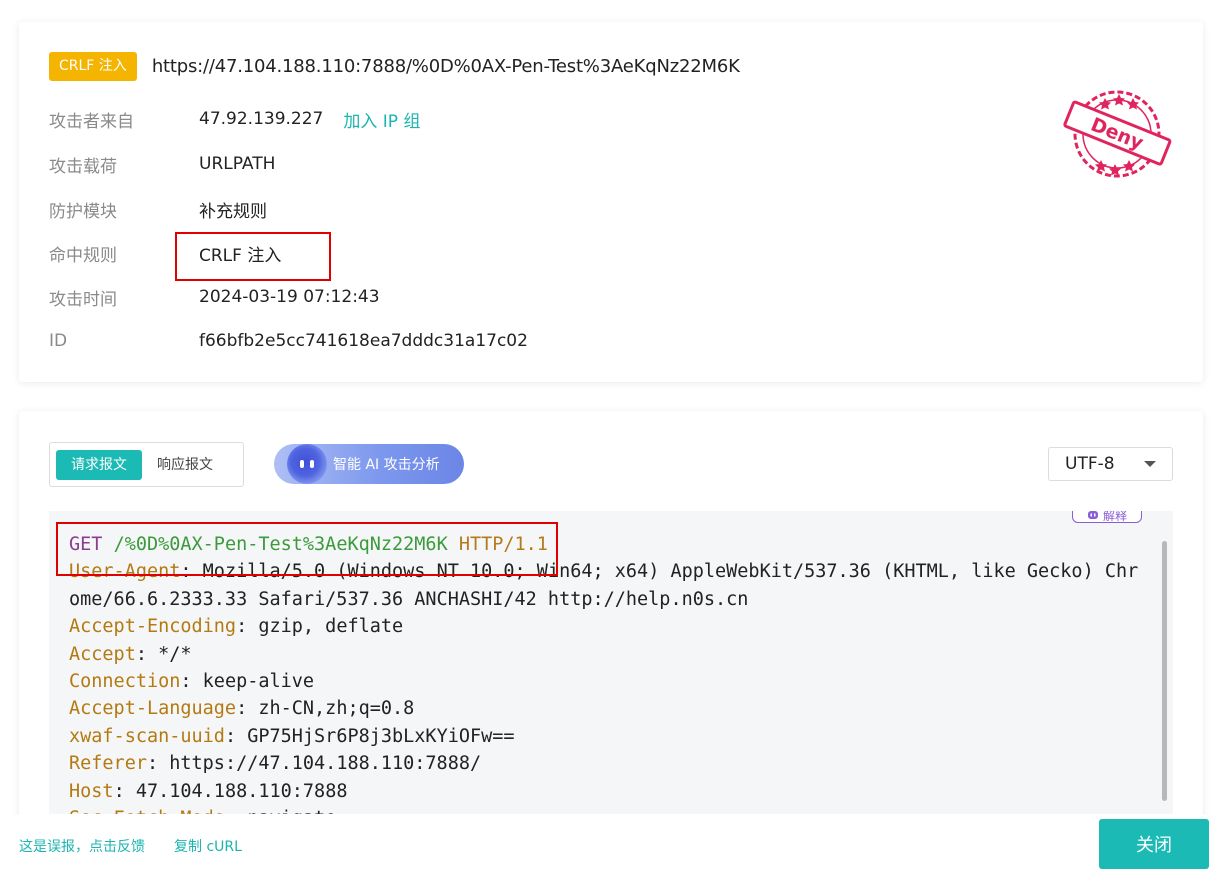  I want to click on ai-analysis-button: 智能 AI 攻击分析, so click(369, 464).